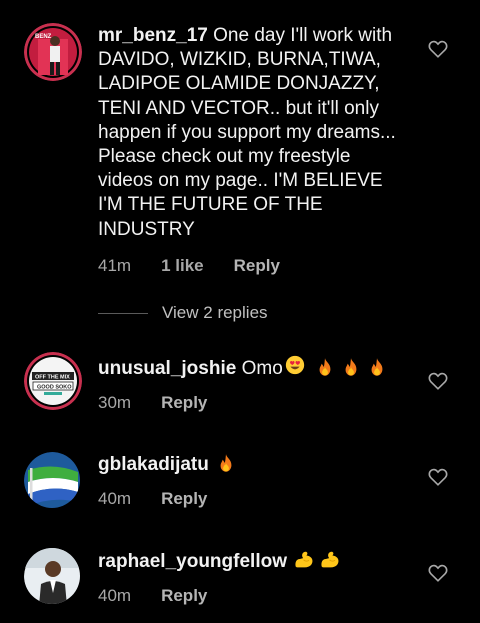  Describe the element at coordinates (43, 37) in the screenshot. I see `avatar-text: BENZ` at that location.